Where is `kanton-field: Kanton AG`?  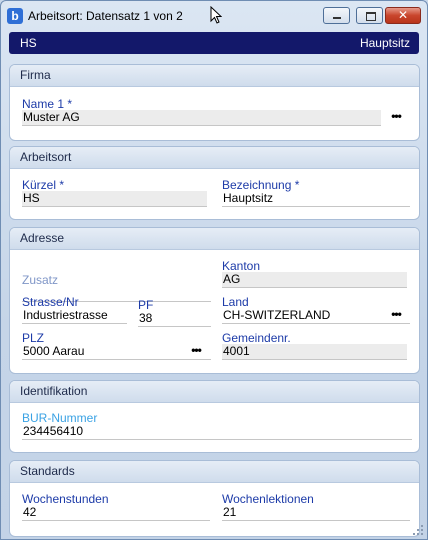 kanton-field: Kanton AG is located at coordinates (314, 274).